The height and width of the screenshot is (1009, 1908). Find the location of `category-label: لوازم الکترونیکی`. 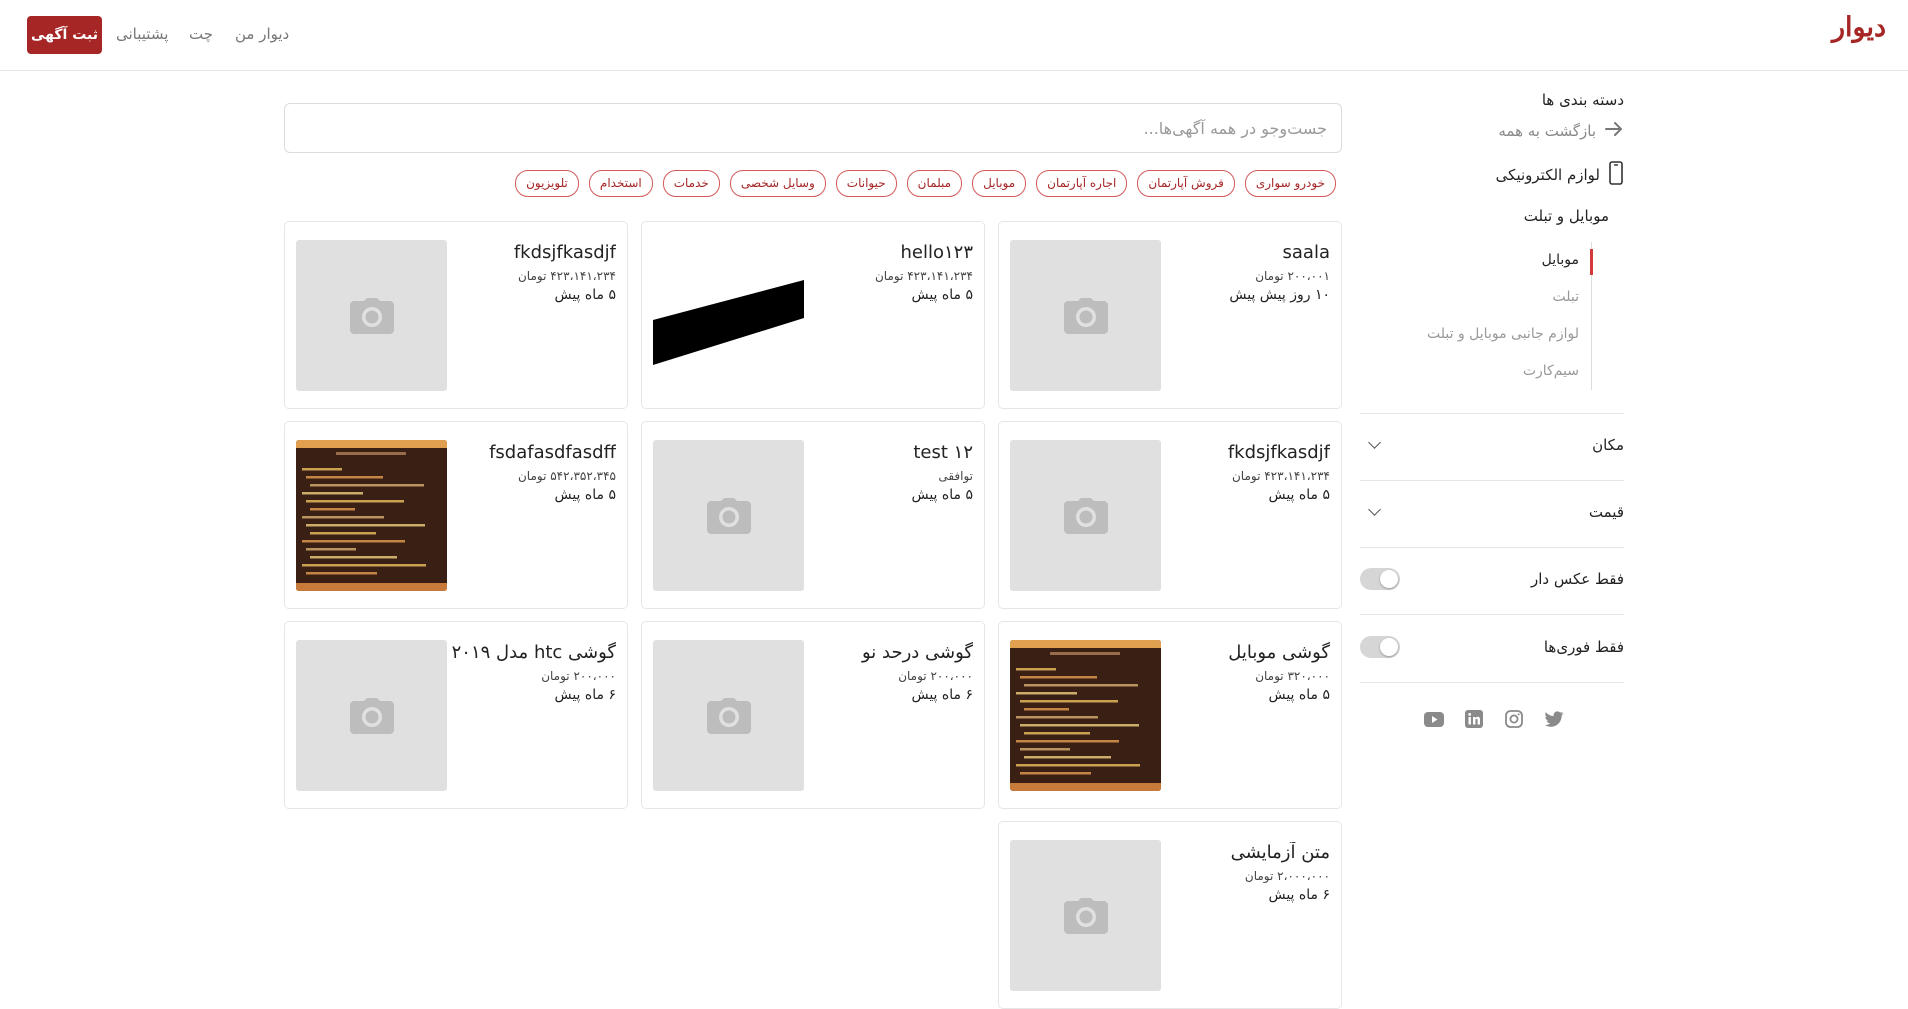

category-label: لوازم الکترونیکی is located at coordinates (1547, 175).